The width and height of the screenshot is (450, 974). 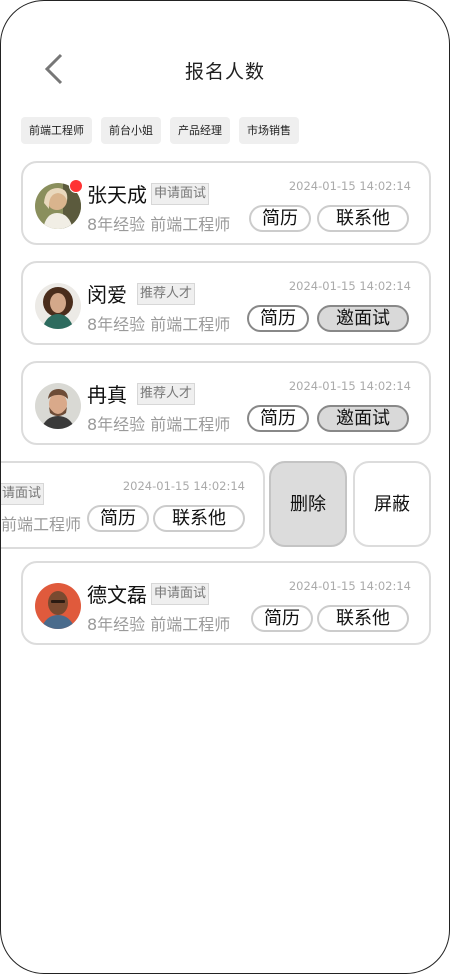 I want to click on candidate-card-swiped: 请面试 2024-01-15 14:02:14 前端工程师 简历 联系他, so click(x=133, y=505).